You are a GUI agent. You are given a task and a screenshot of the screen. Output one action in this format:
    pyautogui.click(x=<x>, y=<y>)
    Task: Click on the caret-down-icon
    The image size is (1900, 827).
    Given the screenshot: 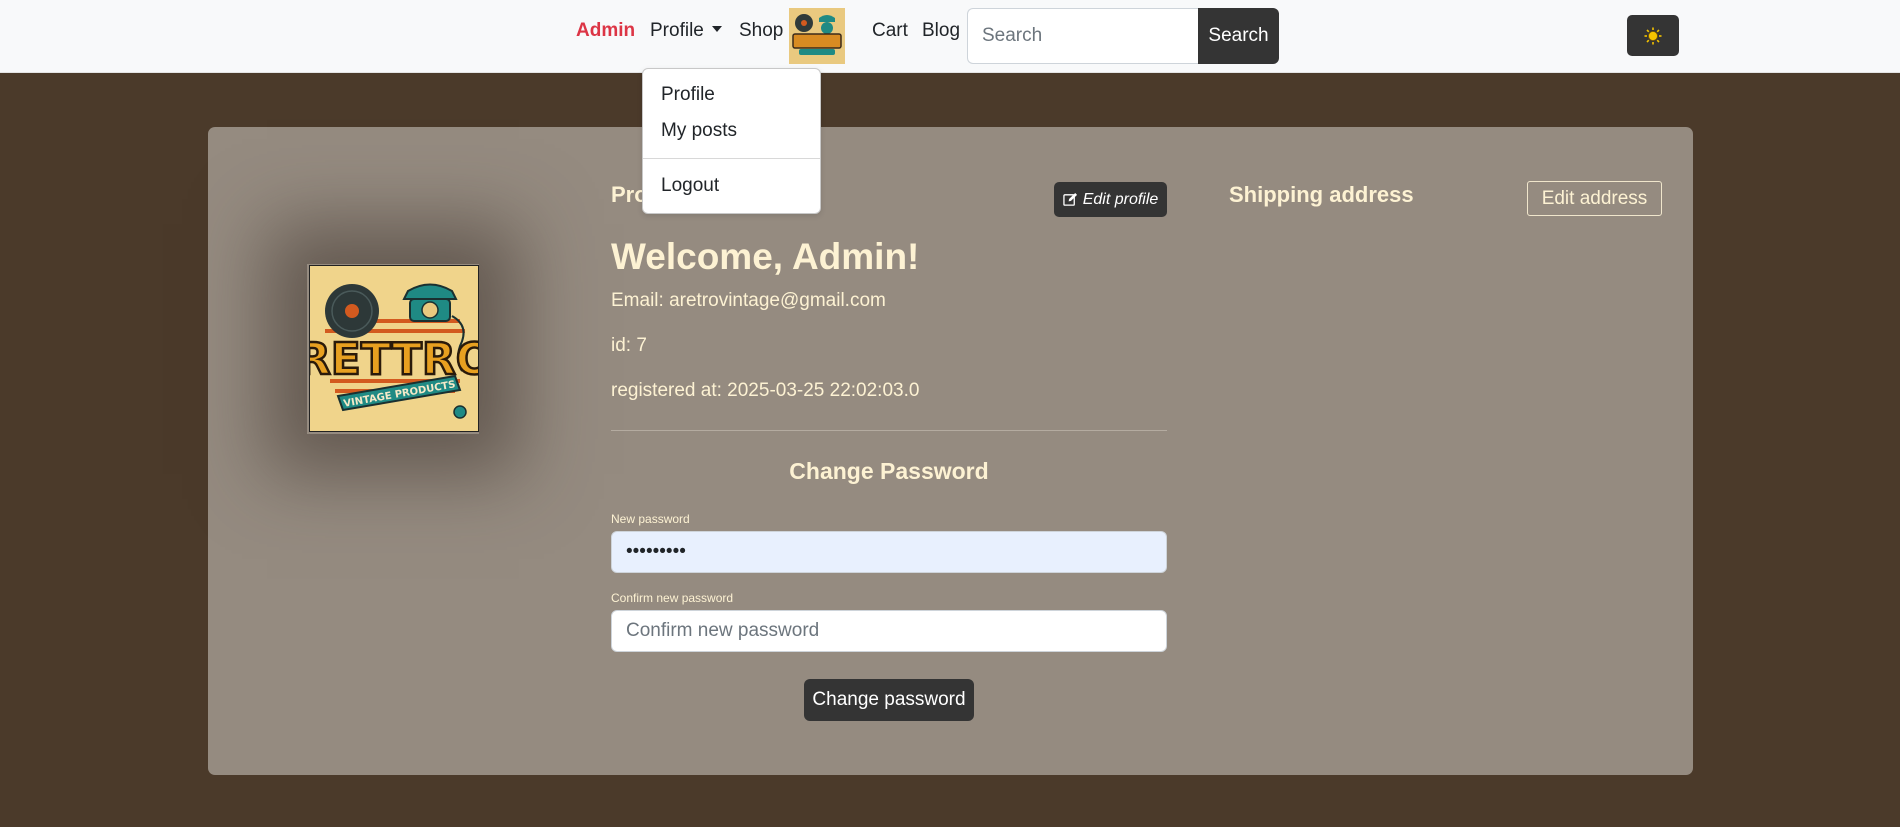 What is the action you would take?
    pyautogui.click(x=716, y=29)
    